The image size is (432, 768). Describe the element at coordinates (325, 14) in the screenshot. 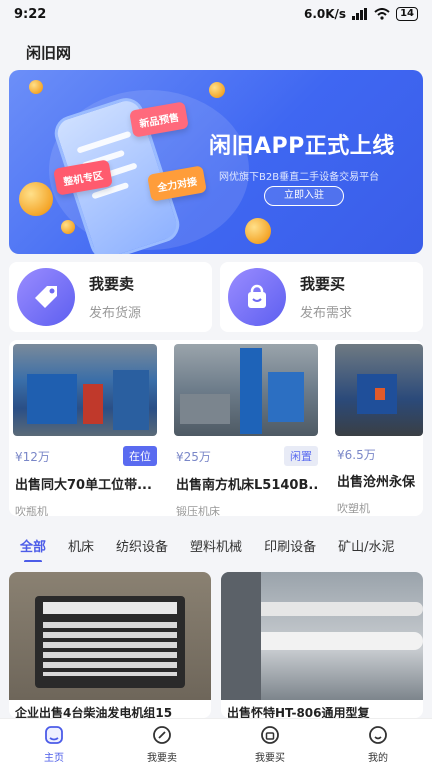

I see `network-speed: 6.0K/s` at that location.